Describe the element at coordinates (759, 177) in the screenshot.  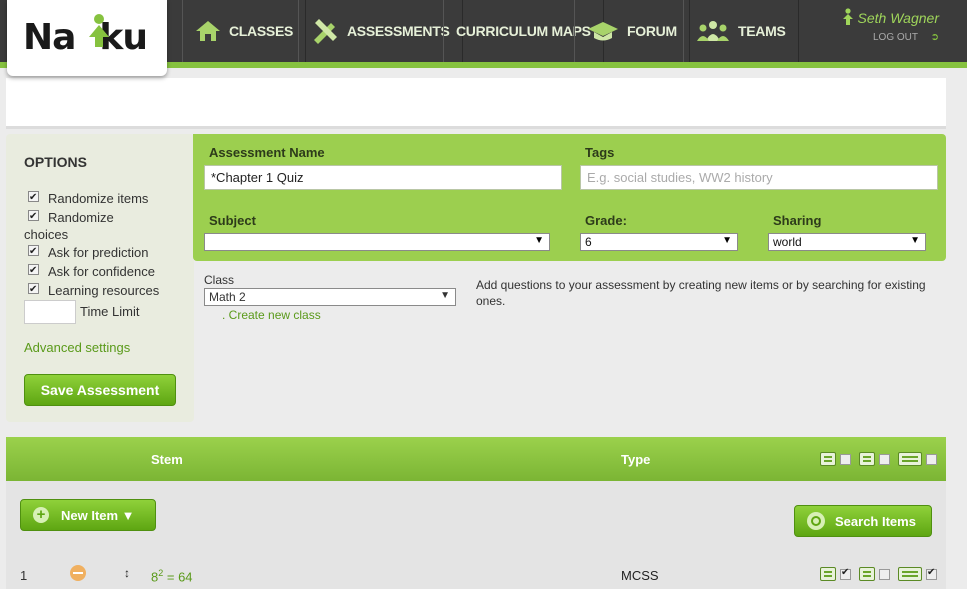
I see `tags-input: E.g. social studies, WW2 history` at that location.